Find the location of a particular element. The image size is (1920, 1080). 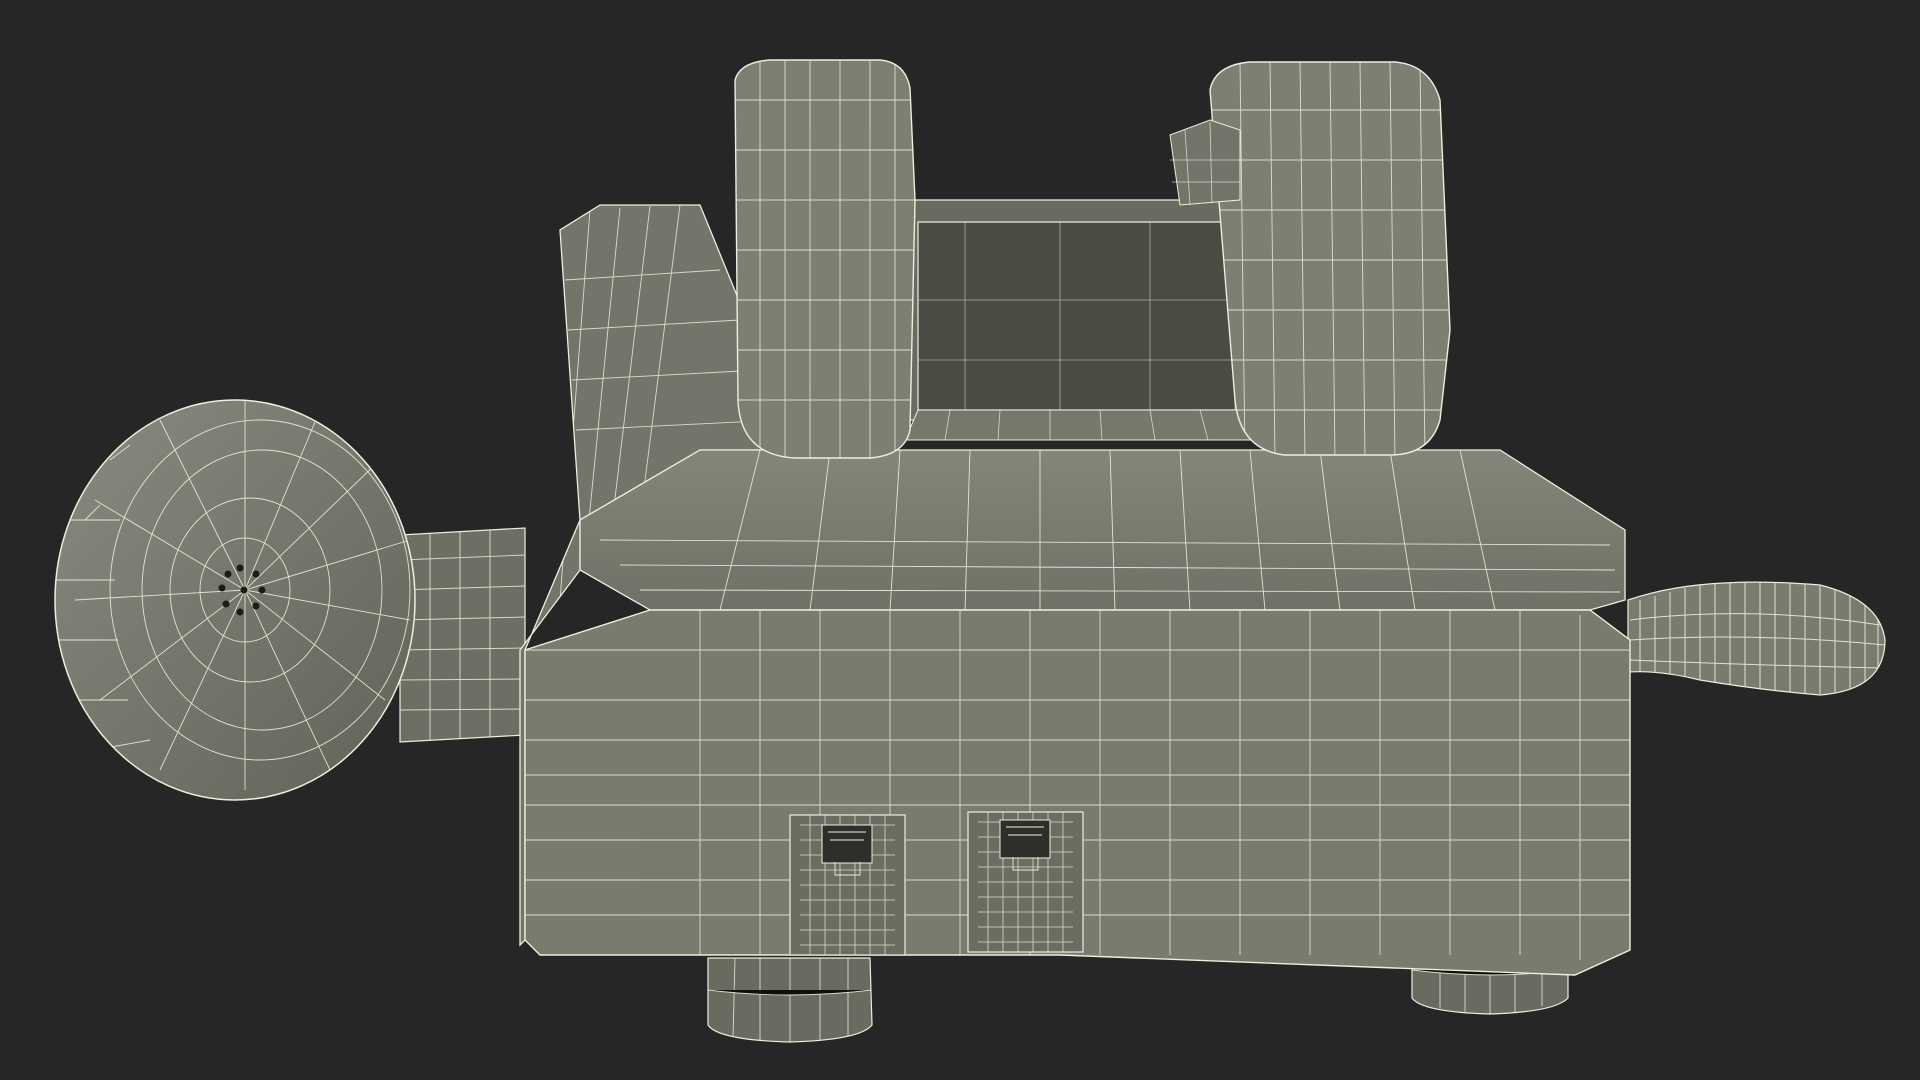

foot-left is located at coordinates (790, 1000).